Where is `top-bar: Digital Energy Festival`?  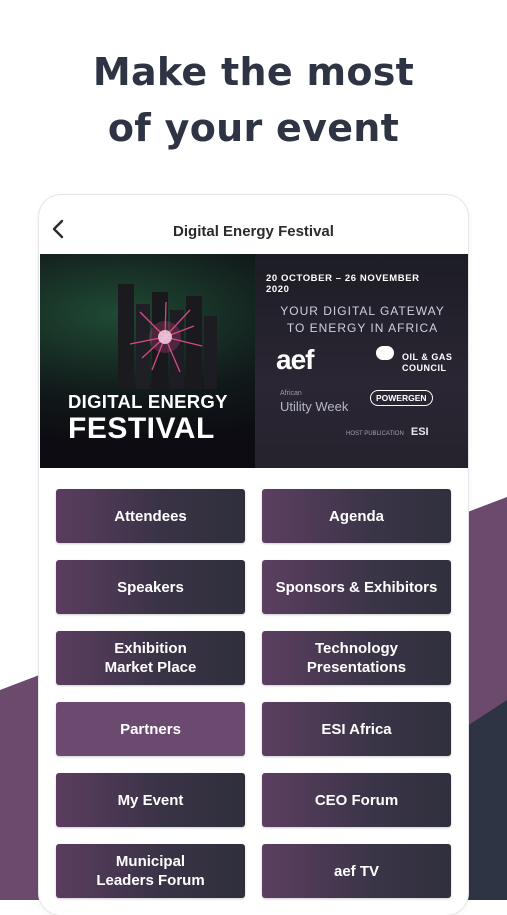
top-bar: Digital Energy Festival is located at coordinates (253, 224).